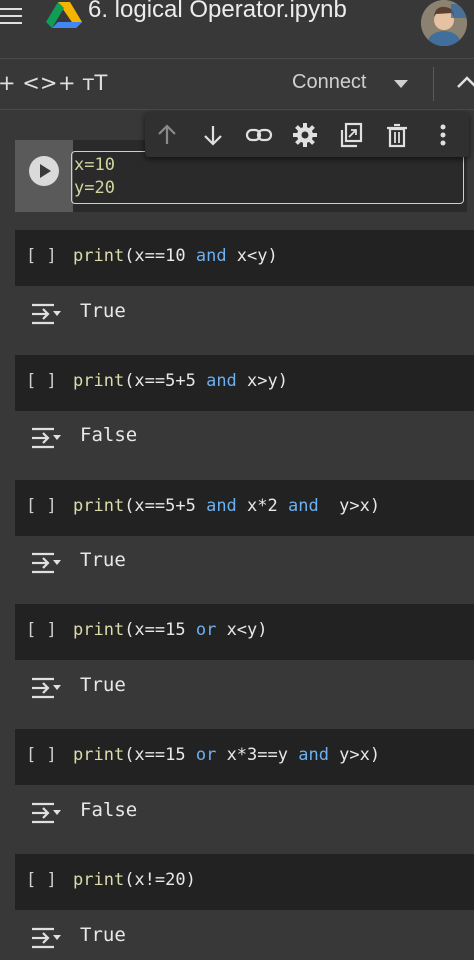 Image resolution: width=474 pixels, height=960 pixels. Describe the element at coordinates (160, 880) in the screenshot. I see `code-token: (x!=20)` at that location.